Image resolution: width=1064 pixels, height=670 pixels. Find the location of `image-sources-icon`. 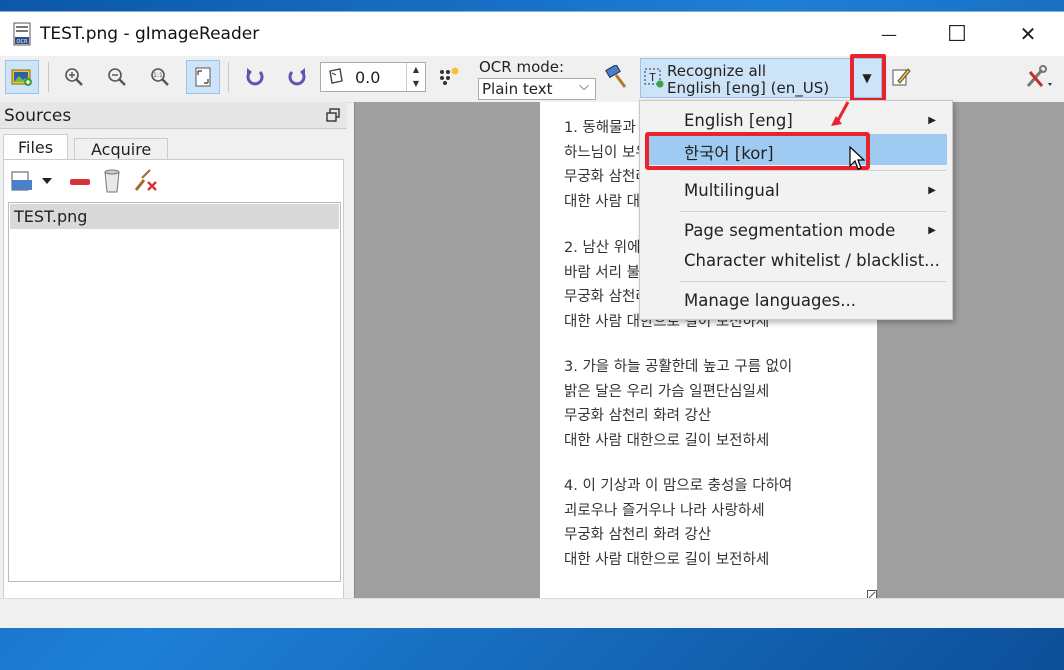

image-sources-icon is located at coordinates (21, 77).